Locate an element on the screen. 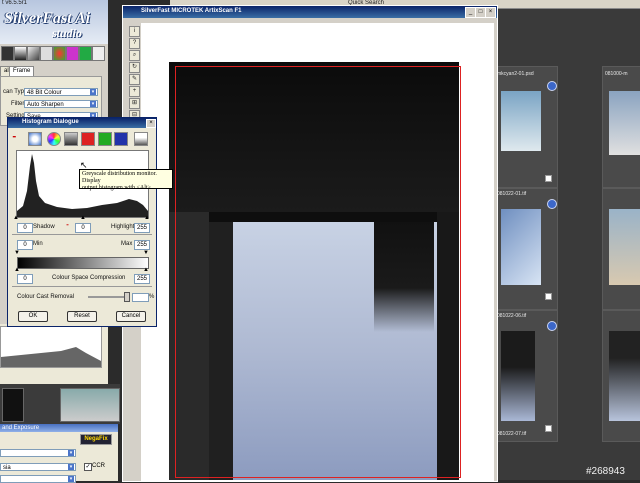 This screenshot has width=640, height=483. histogram-sliders: ▲ ▲ ▲ is located at coordinates (81, 218).